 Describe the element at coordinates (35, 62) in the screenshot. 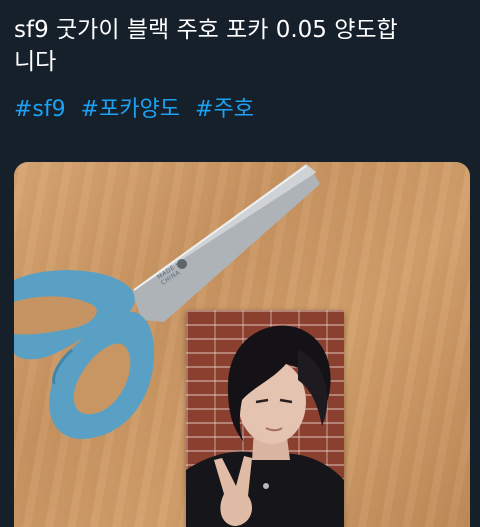

I see `tweet-text-line-2: 니다` at that location.